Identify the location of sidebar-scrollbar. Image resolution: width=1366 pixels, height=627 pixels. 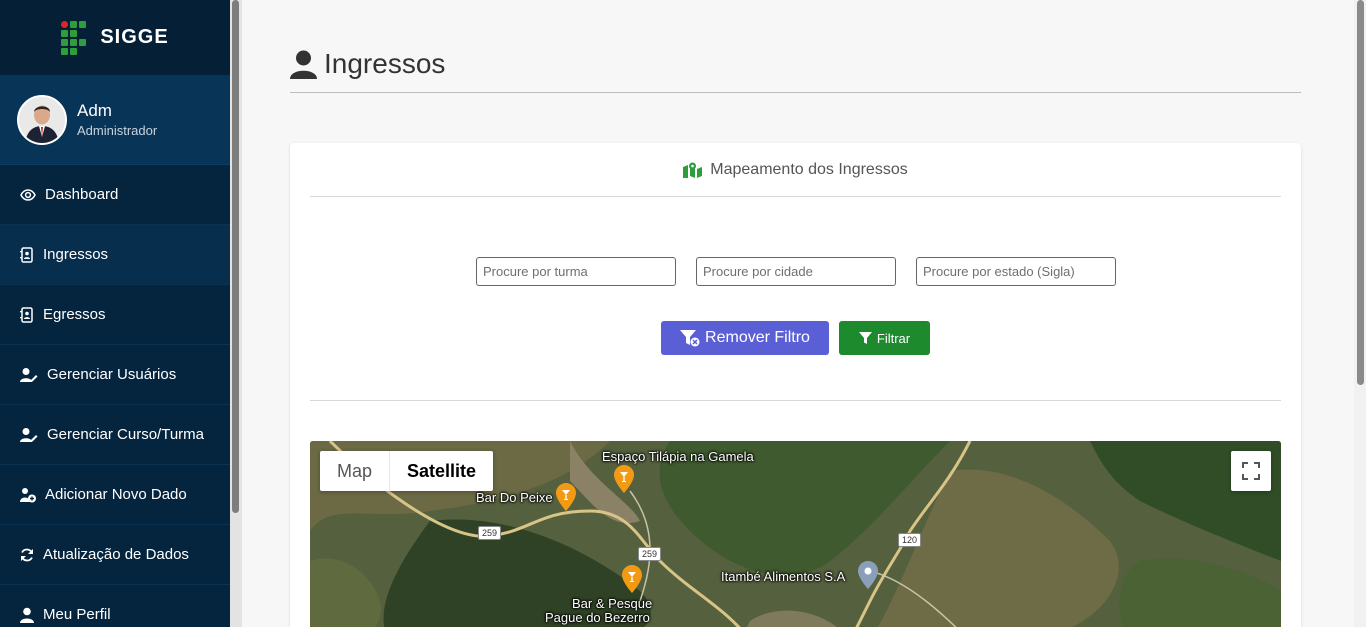
(236, 313).